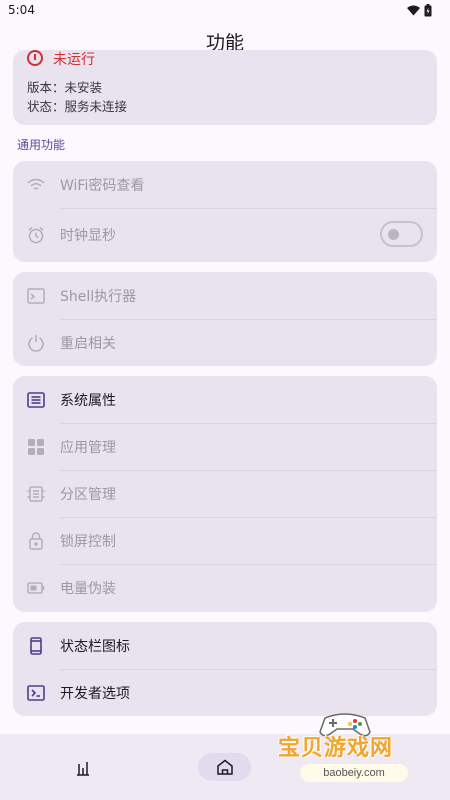  I want to click on group-developer: 状态栏图标 开发者选项, so click(225, 669).